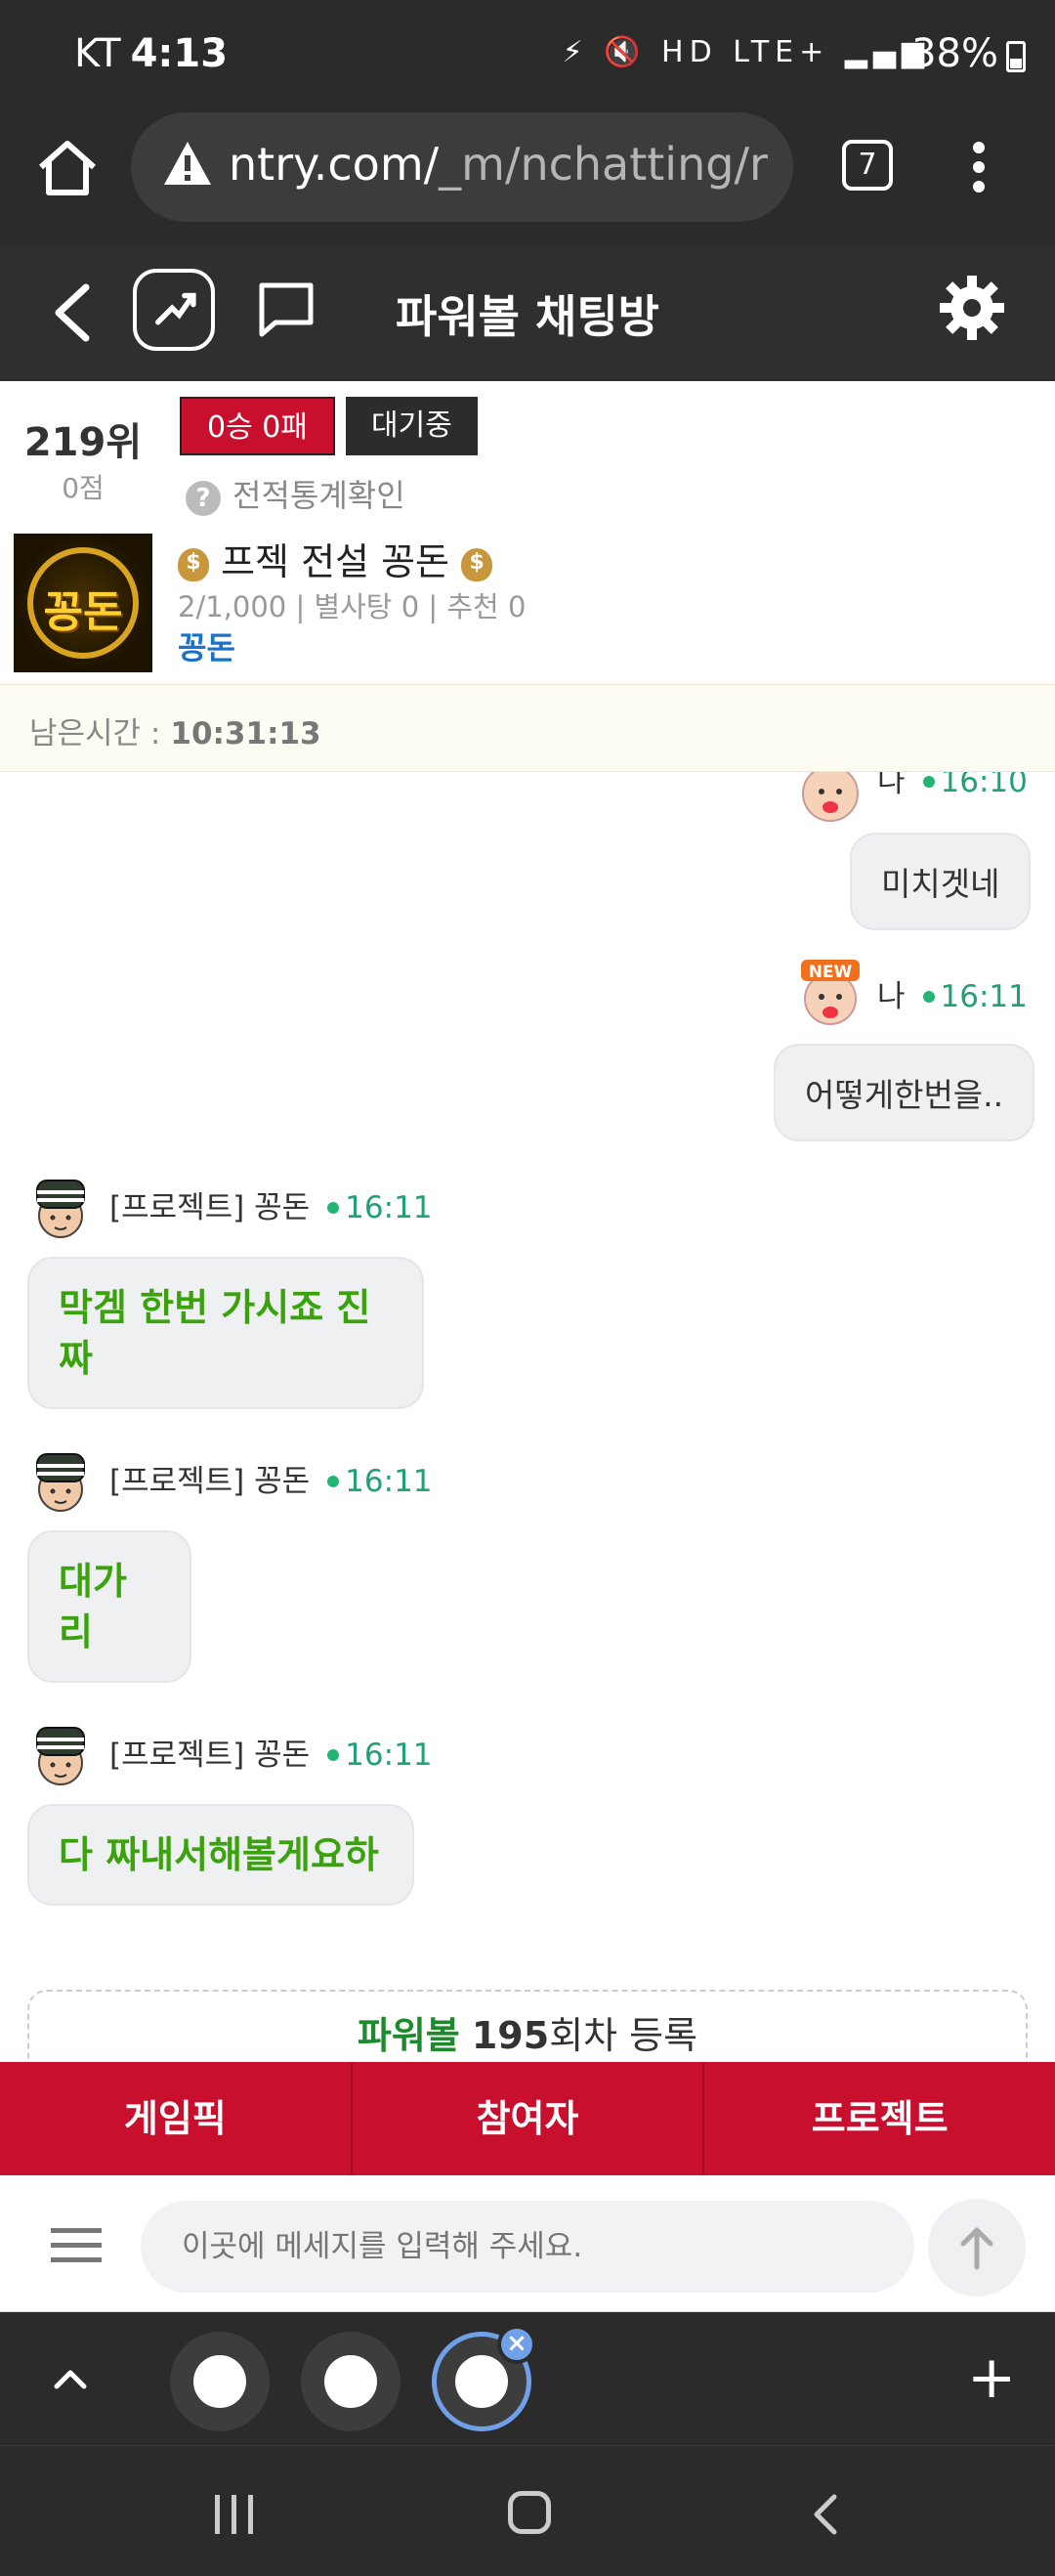 Image resolution: width=1055 pixels, height=2576 pixels. I want to click on app-header: 파워볼 채팅방, so click(527, 312).